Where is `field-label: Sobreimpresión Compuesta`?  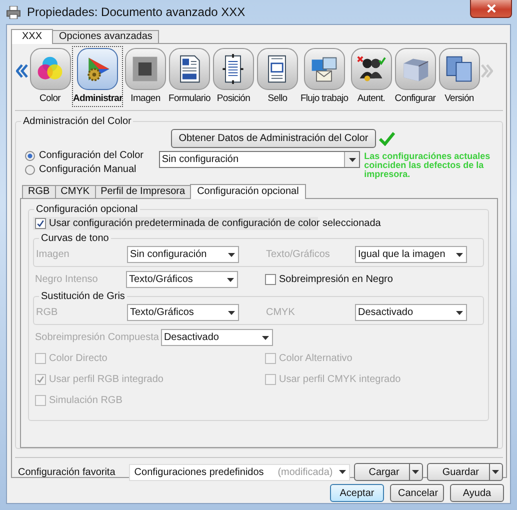 field-label: Sobreimpresión Compuesta is located at coordinates (97, 337).